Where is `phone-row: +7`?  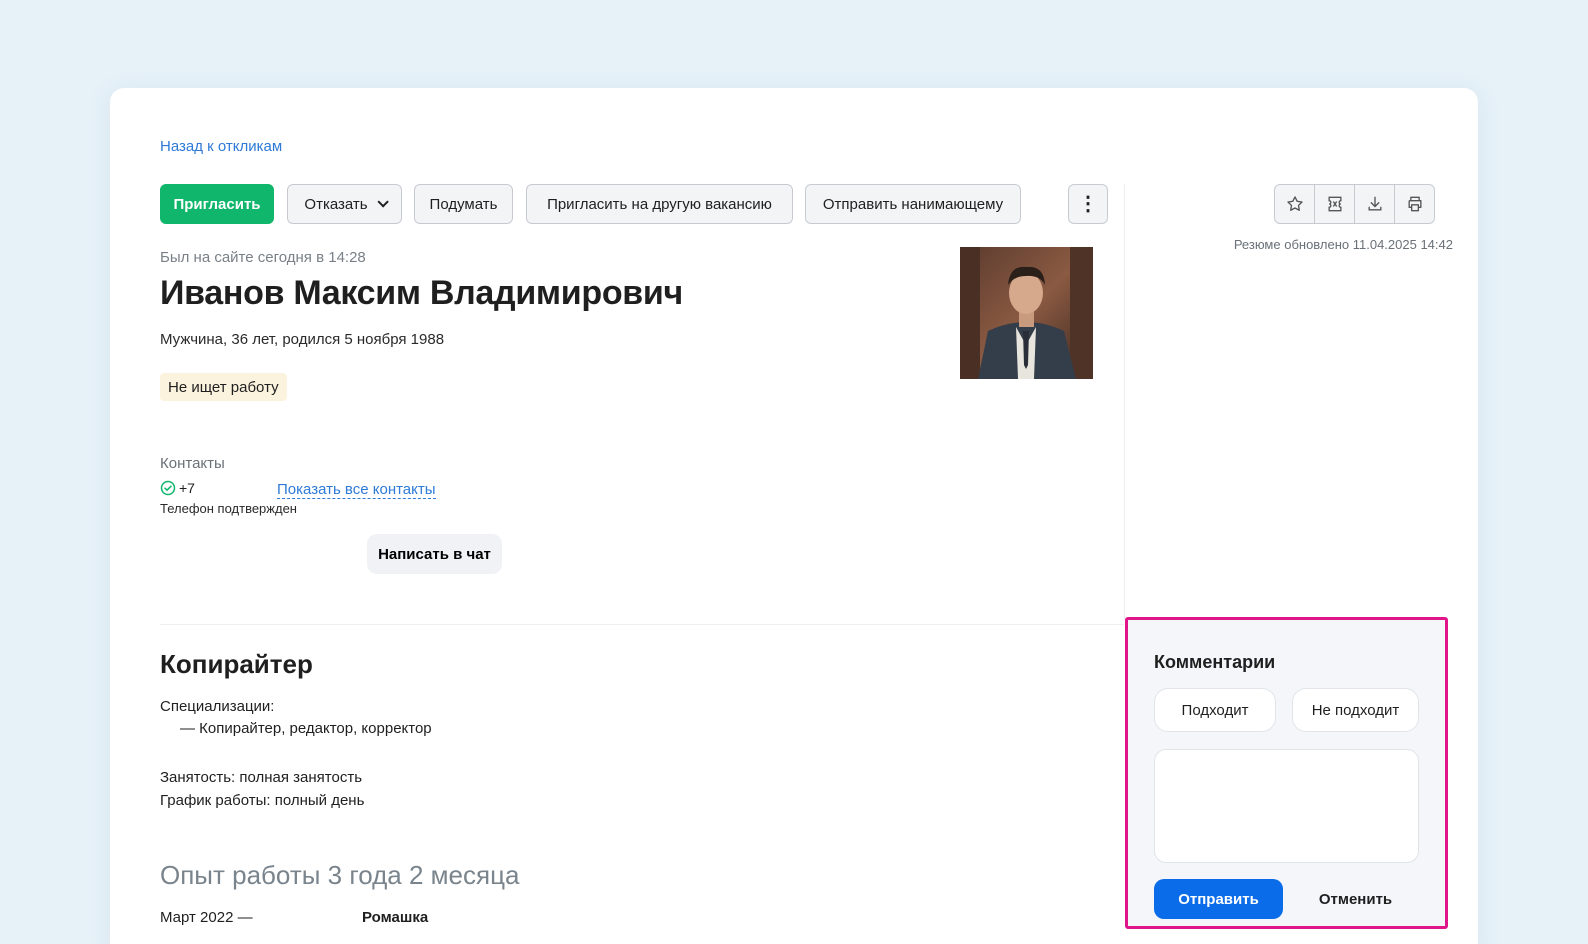 phone-row: +7 is located at coordinates (177, 488).